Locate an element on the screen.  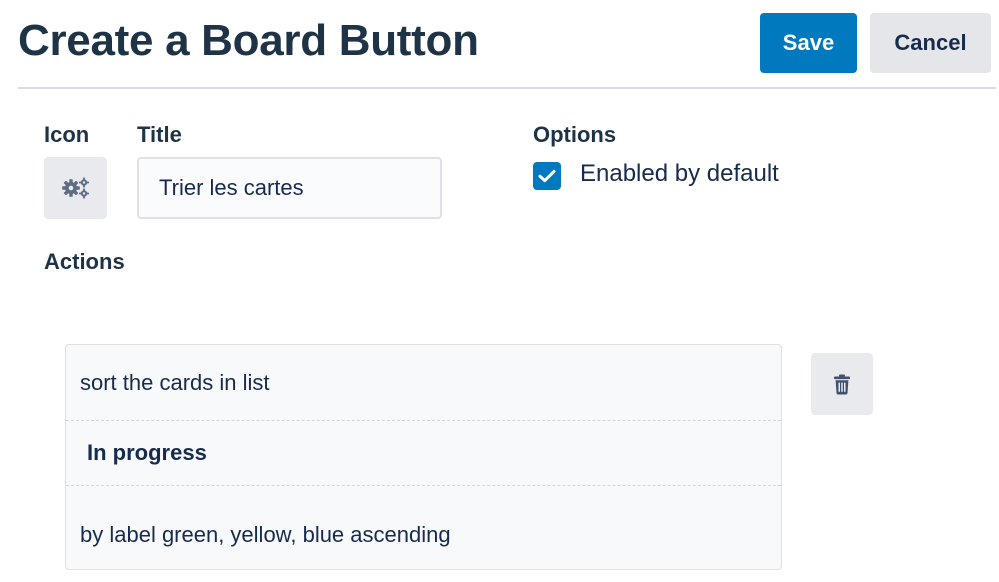
checkmark-icon is located at coordinates (547, 175).